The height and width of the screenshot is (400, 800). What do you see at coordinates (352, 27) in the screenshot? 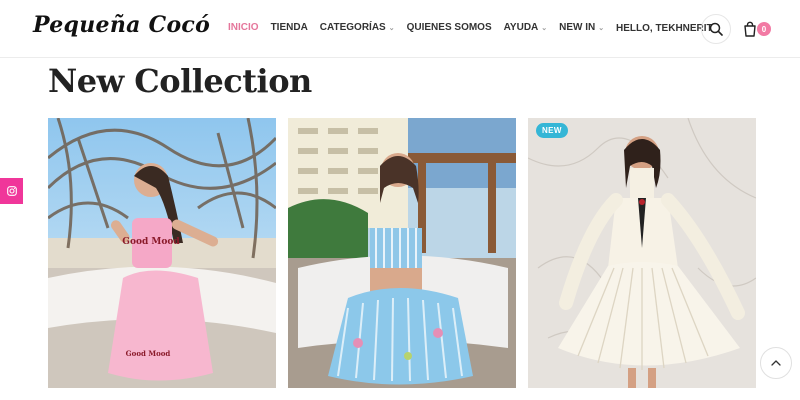
I see `nav-item-label: CATEGORÍAS` at bounding box center [352, 27].